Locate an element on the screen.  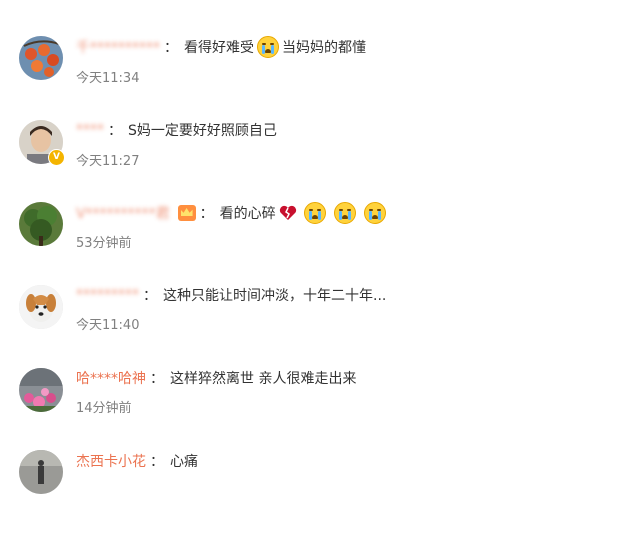
username-link: ********* is located at coordinates (107, 295).